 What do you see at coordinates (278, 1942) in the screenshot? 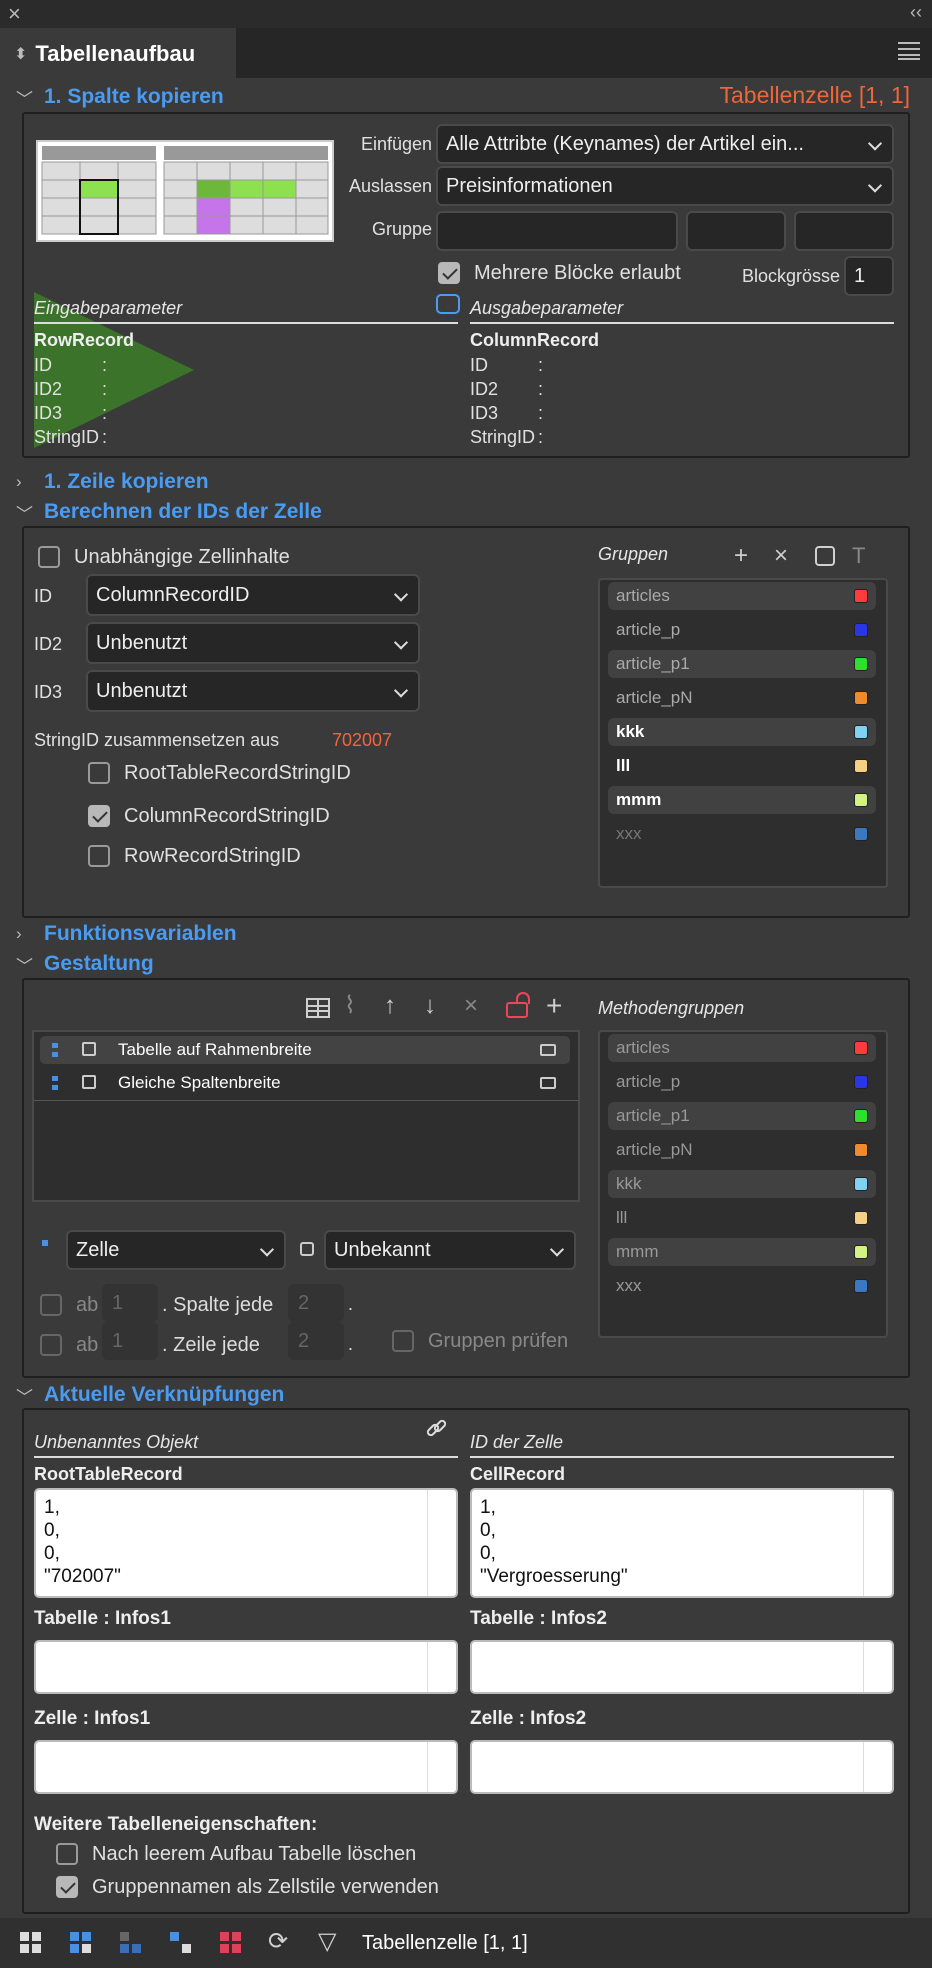
I see `refresh-icon: ⟳` at bounding box center [278, 1942].